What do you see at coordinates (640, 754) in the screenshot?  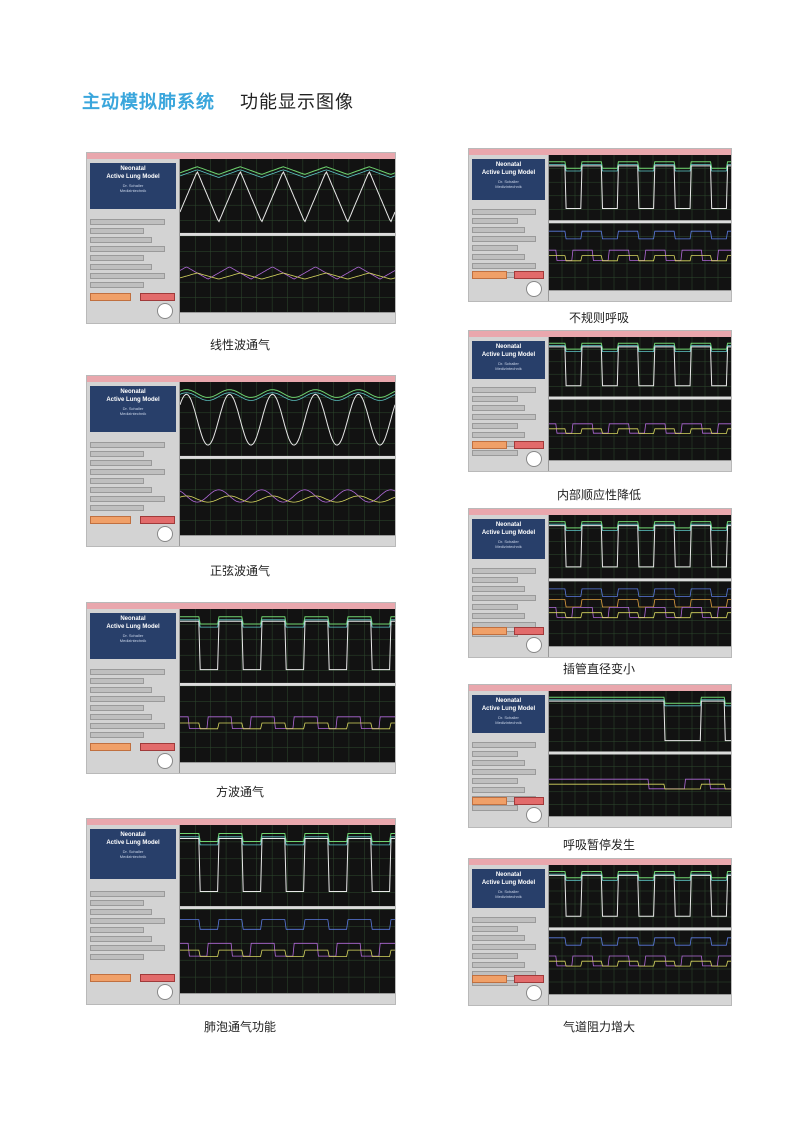 I see `waveform-plot` at bounding box center [640, 754].